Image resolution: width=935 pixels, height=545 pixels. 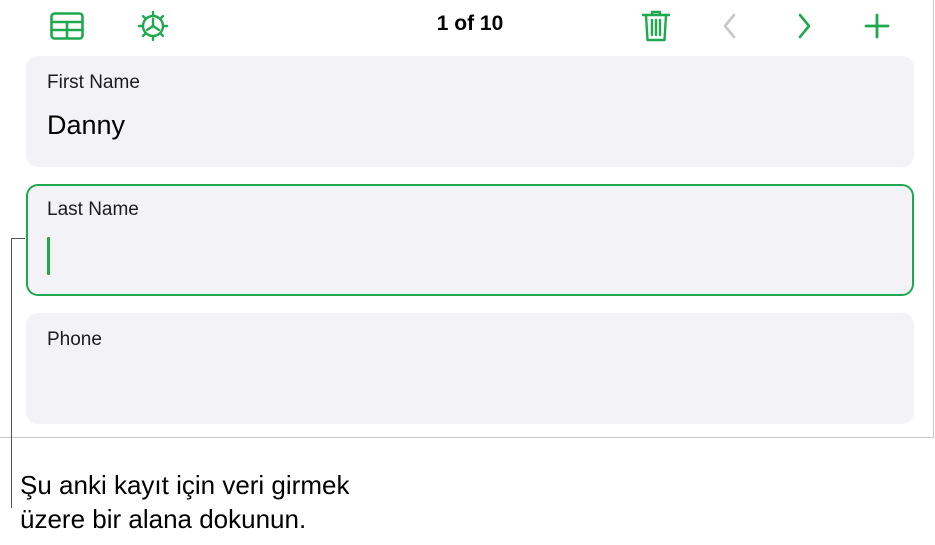 I want to click on field-label: Last Name, so click(x=93, y=209).